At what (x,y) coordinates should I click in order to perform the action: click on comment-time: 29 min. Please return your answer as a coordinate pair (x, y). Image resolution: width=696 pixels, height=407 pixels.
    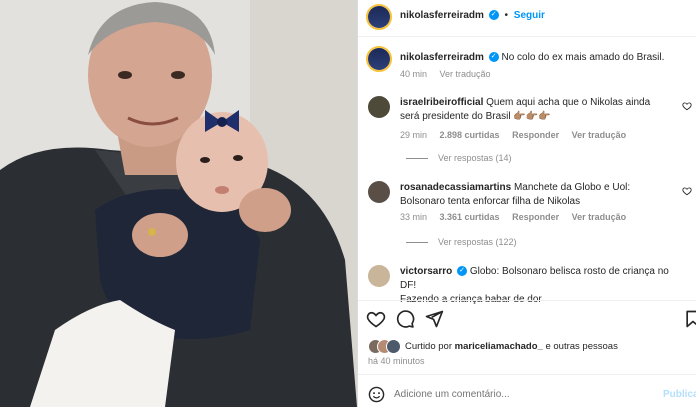
    Looking at the image, I should click on (414, 135).